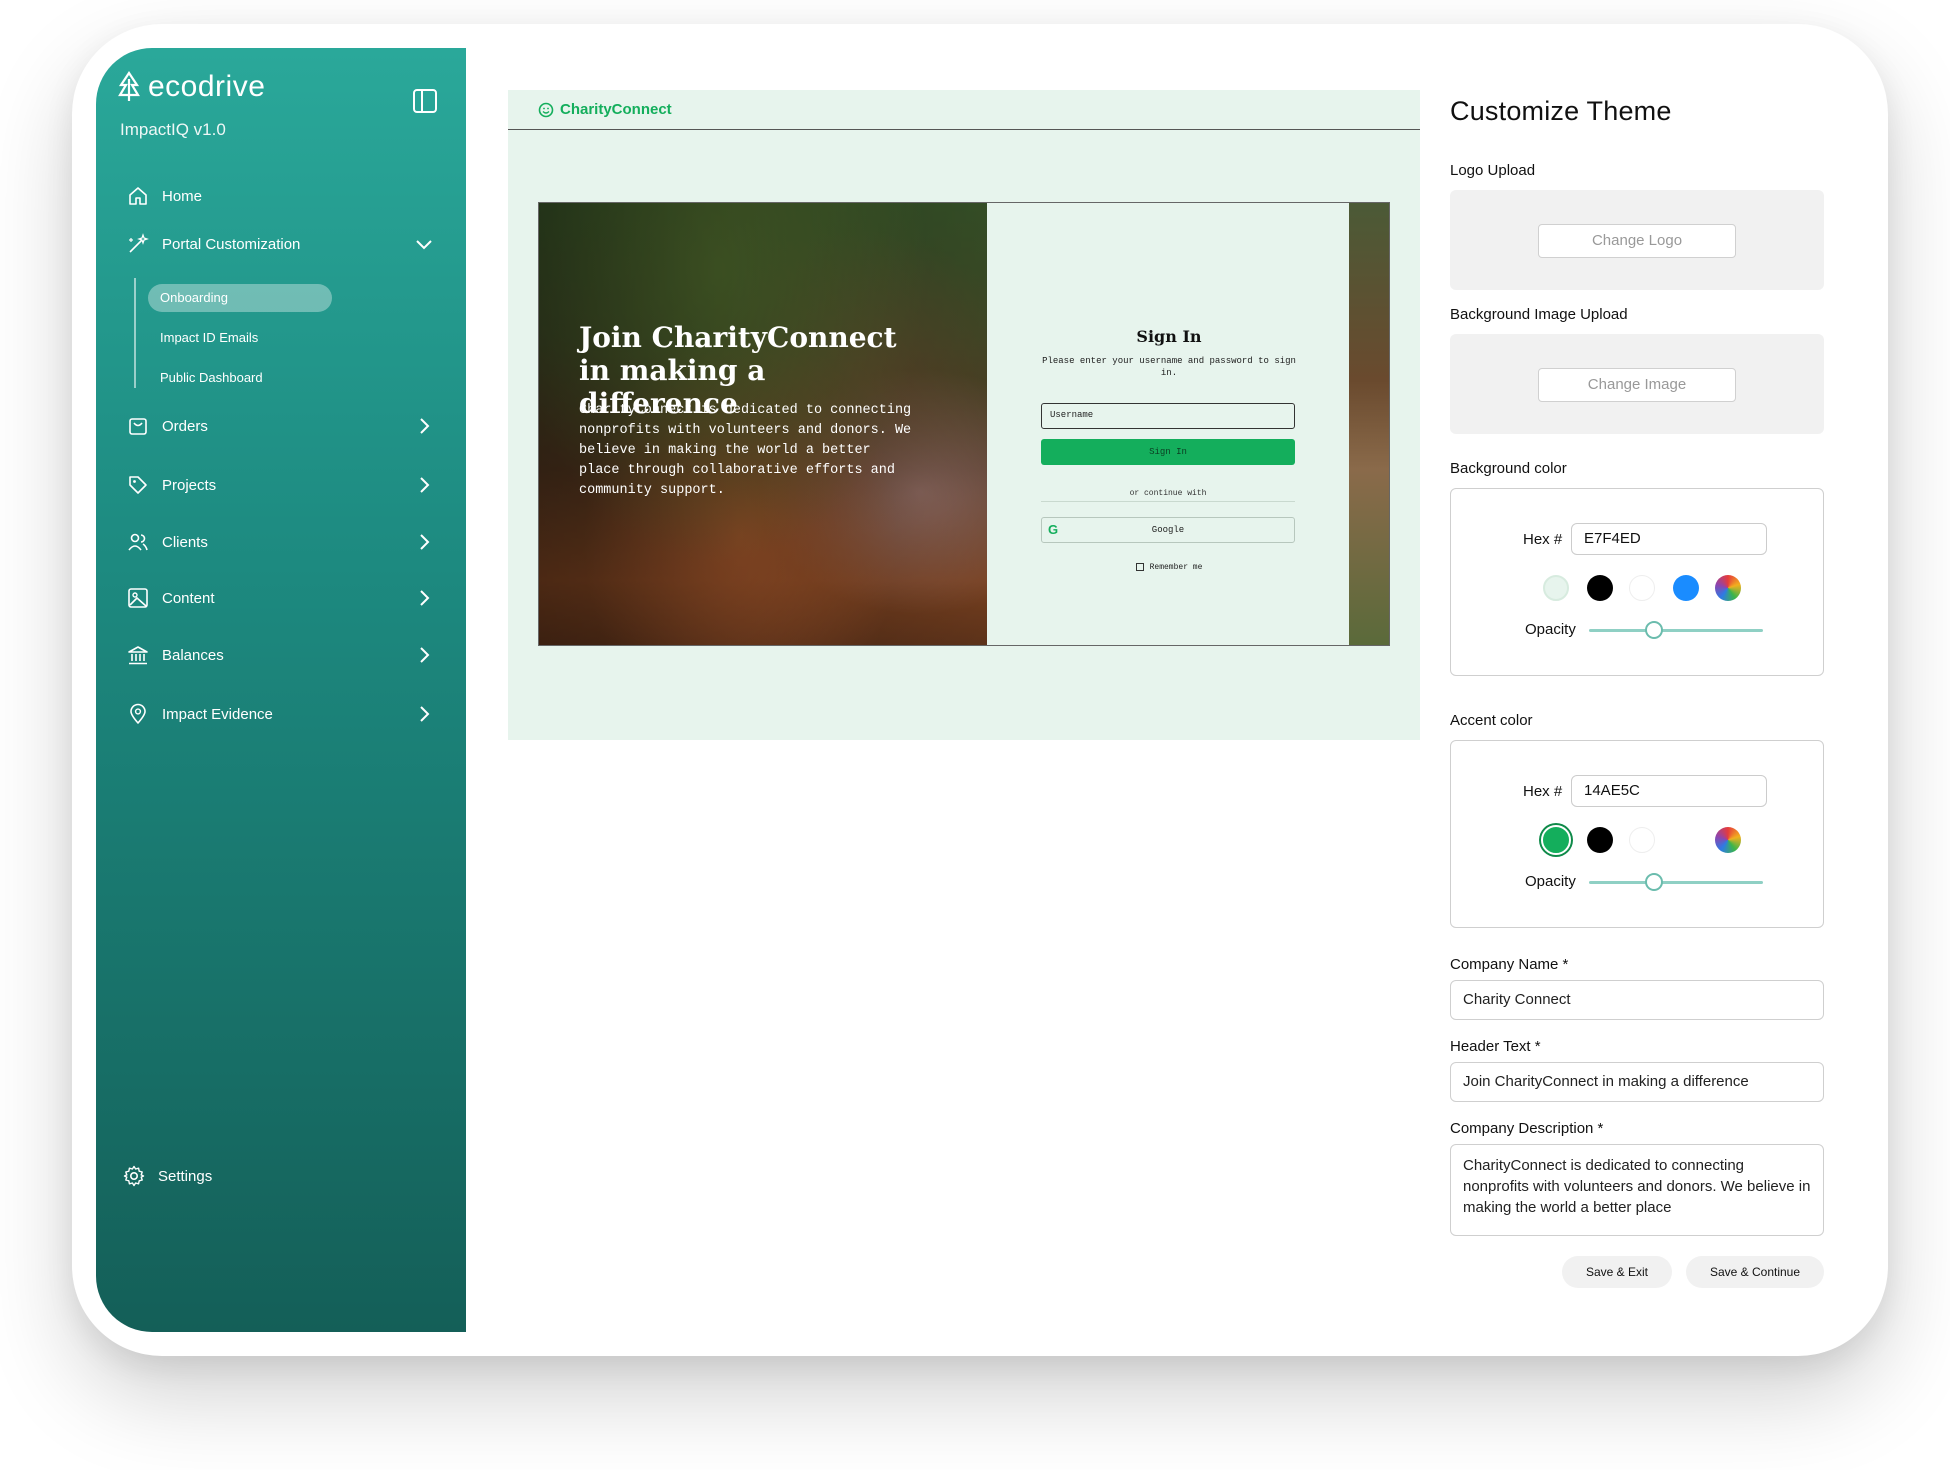 This screenshot has width=1950, height=1470. I want to click on bg-image-upload-label: Background Image Upload, so click(1539, 314).